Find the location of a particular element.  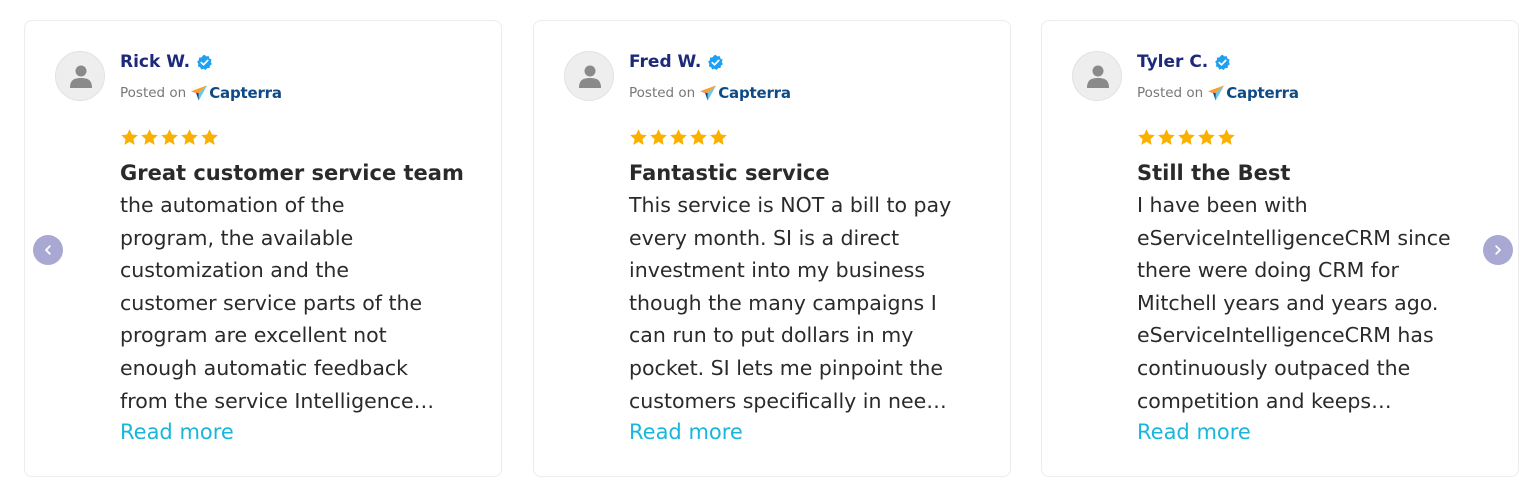

chevron-right-icon is located at coordinates (1498, 250).